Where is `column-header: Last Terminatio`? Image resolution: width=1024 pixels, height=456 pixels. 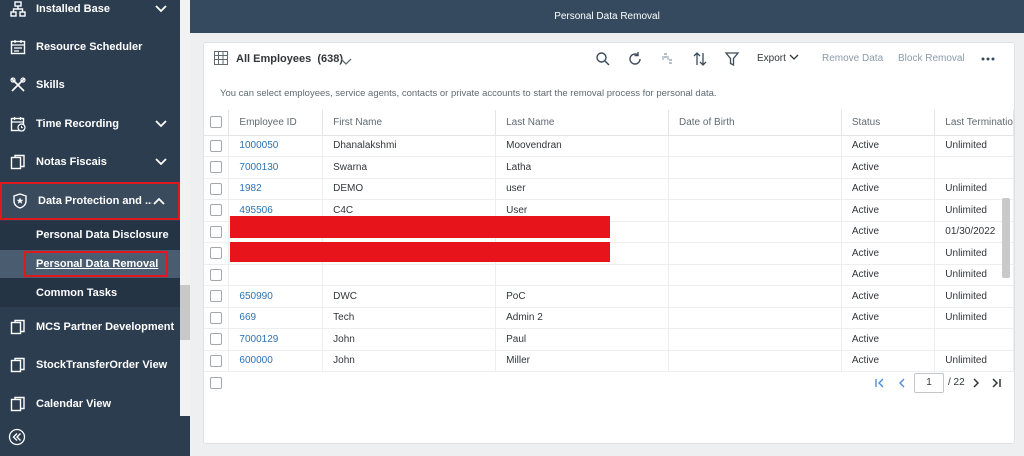
column-header: Last Terminatio is located at coordinates (974, 123).